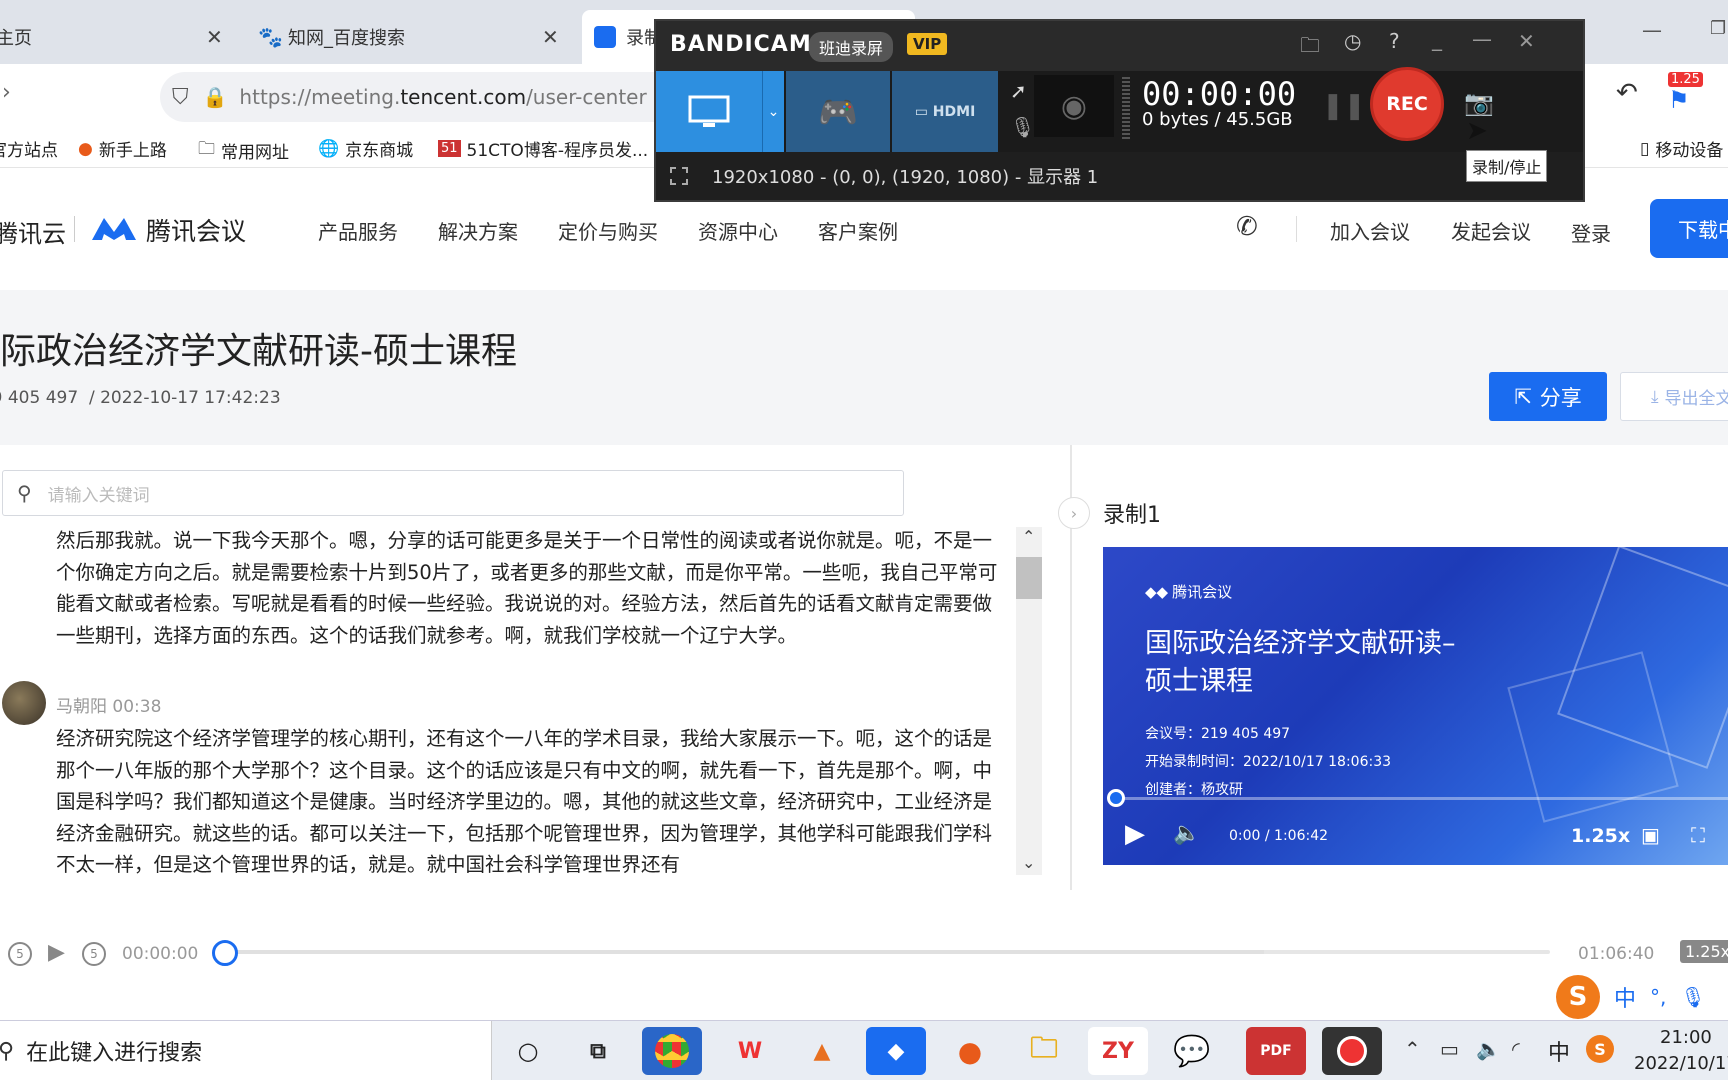 Image resolution: width=1728 pixels, height=1080 pixels. What do you see at coordinates (94, 954) in the screenshot?
I see `forward-5-button: 5` at bounding box center [94, 954].